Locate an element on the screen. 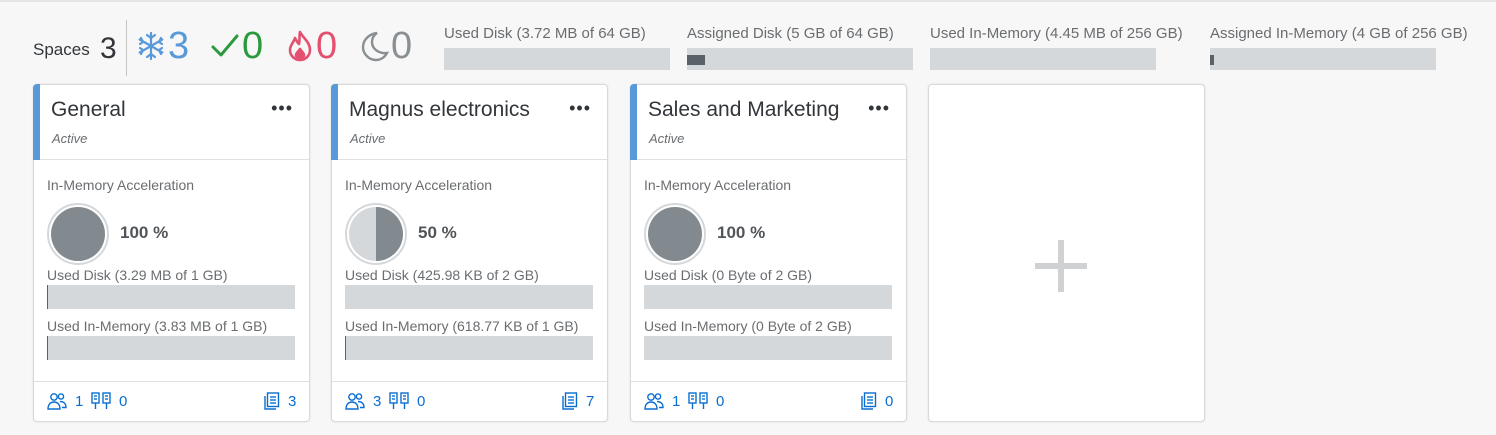 This screenshot has height=435, width=1496. spaces-label: Spaces is located at coordinates (61, 49).